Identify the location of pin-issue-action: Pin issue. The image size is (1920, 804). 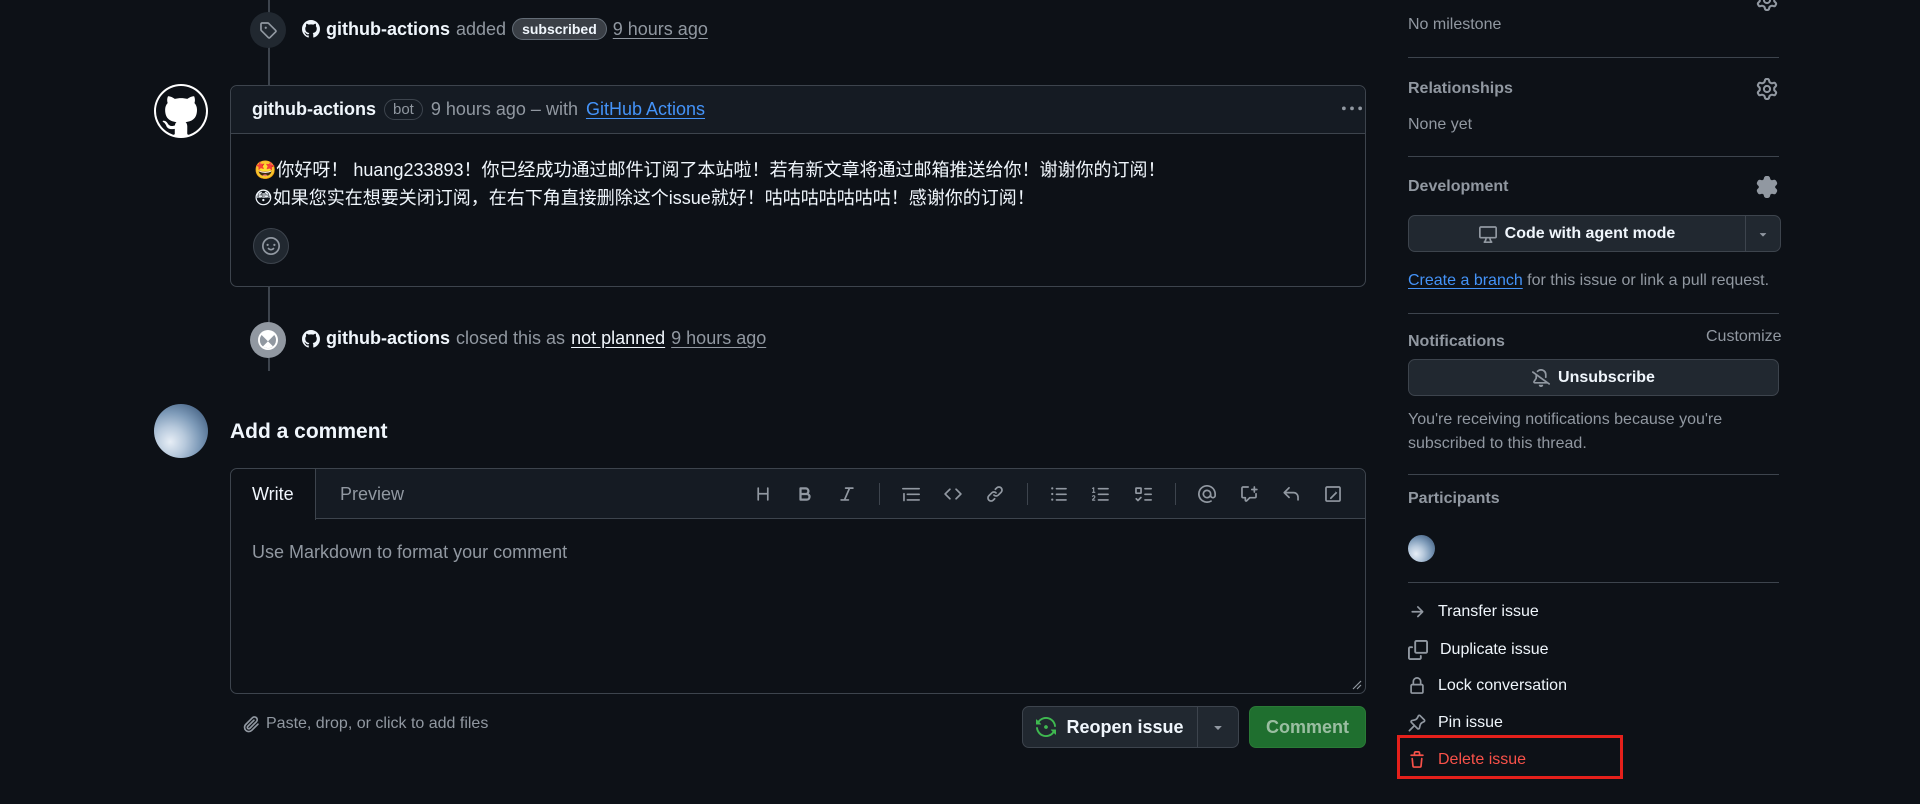
(1455, 723).